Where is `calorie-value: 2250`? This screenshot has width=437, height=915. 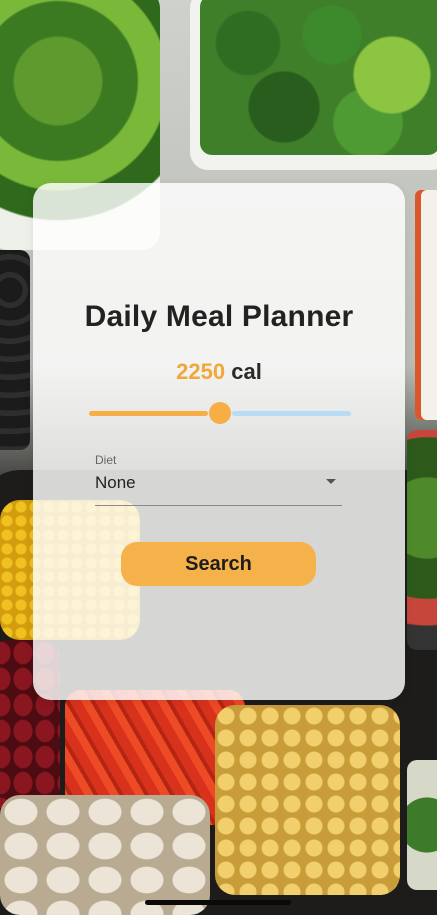 calorie-value: 2250 is located at coordinates (201, 371).